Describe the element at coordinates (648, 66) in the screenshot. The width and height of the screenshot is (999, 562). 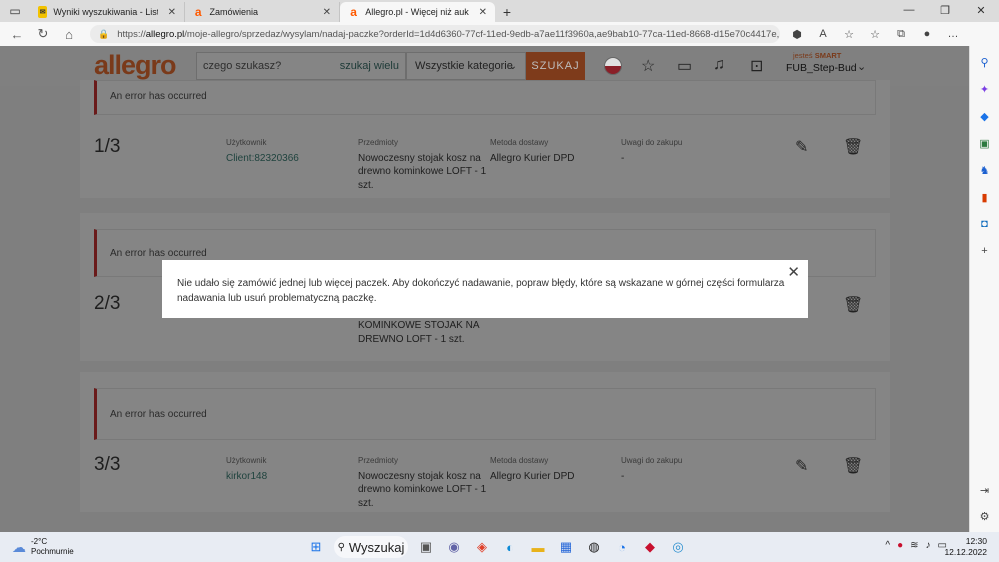
I see `star-icon: ☆` at that location.